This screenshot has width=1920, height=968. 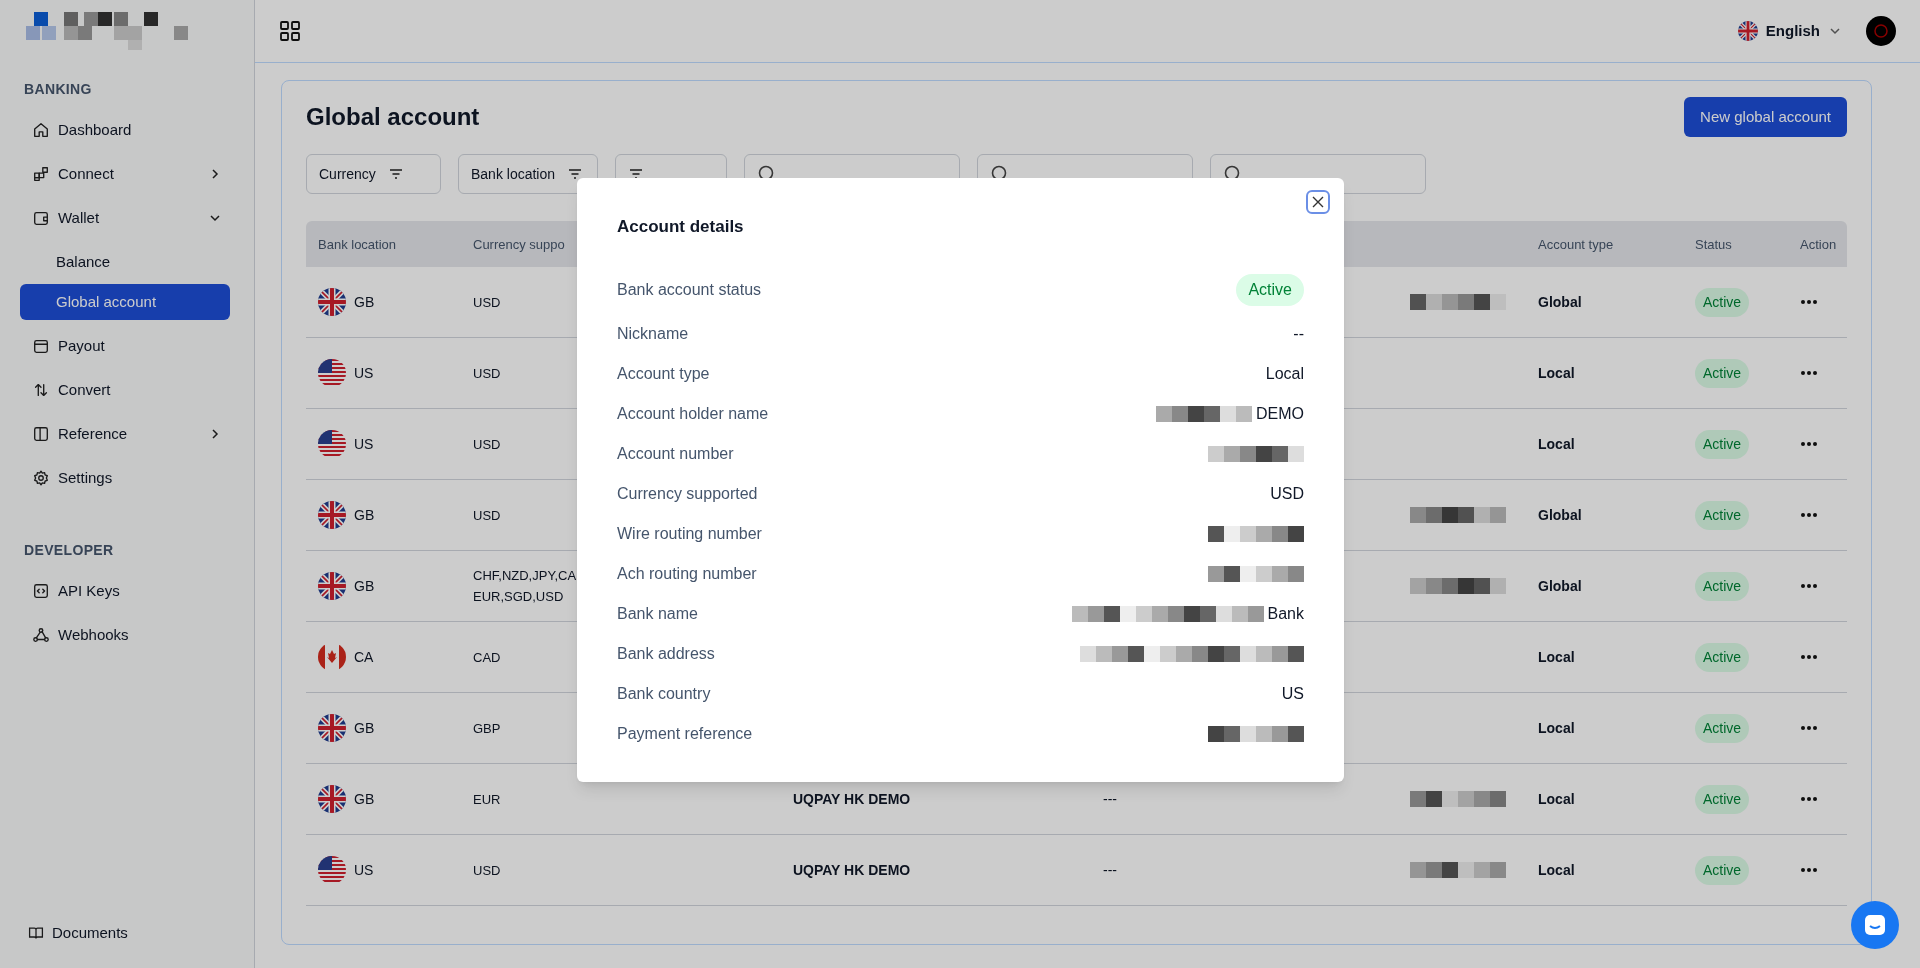 I want to click on sidebar-item: Connect, so click(x=127, y=174).